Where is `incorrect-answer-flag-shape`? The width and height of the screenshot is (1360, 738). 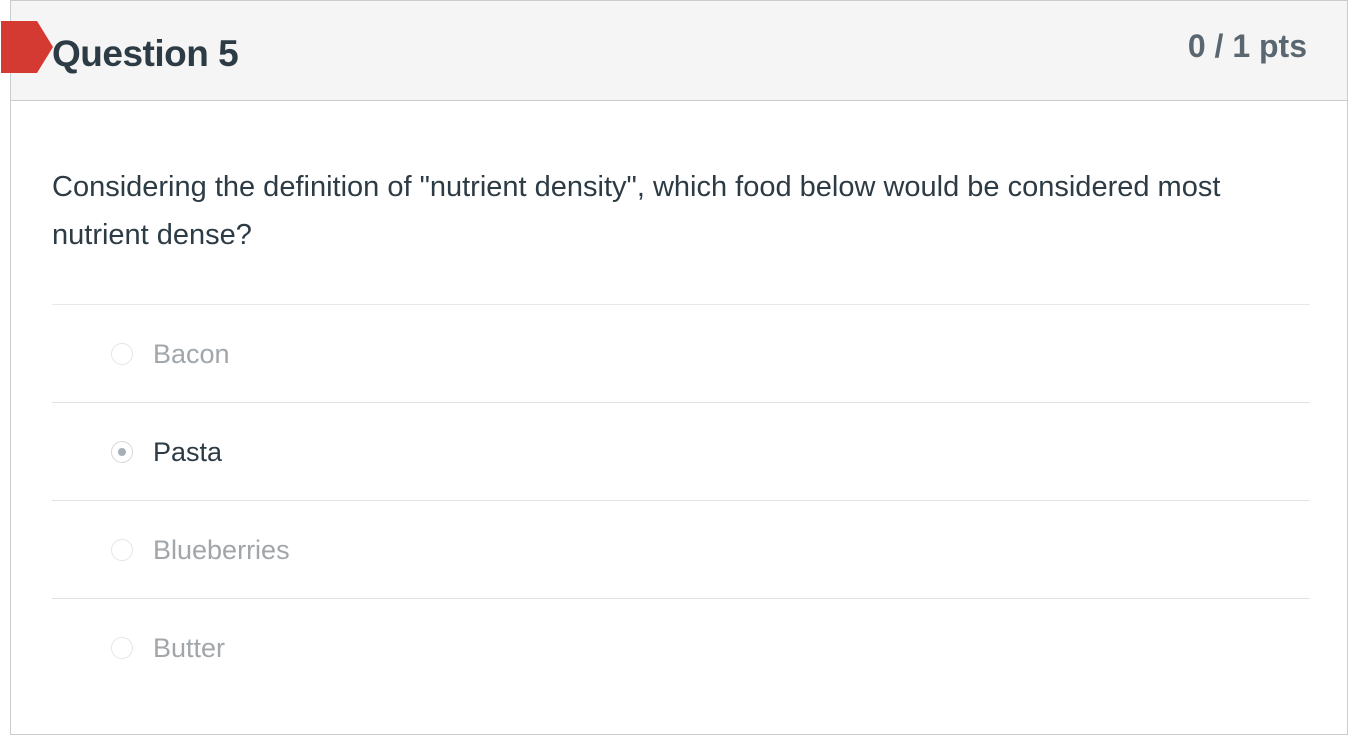 incorrect-answer-flag-shape is located at coordinates (27, 47).